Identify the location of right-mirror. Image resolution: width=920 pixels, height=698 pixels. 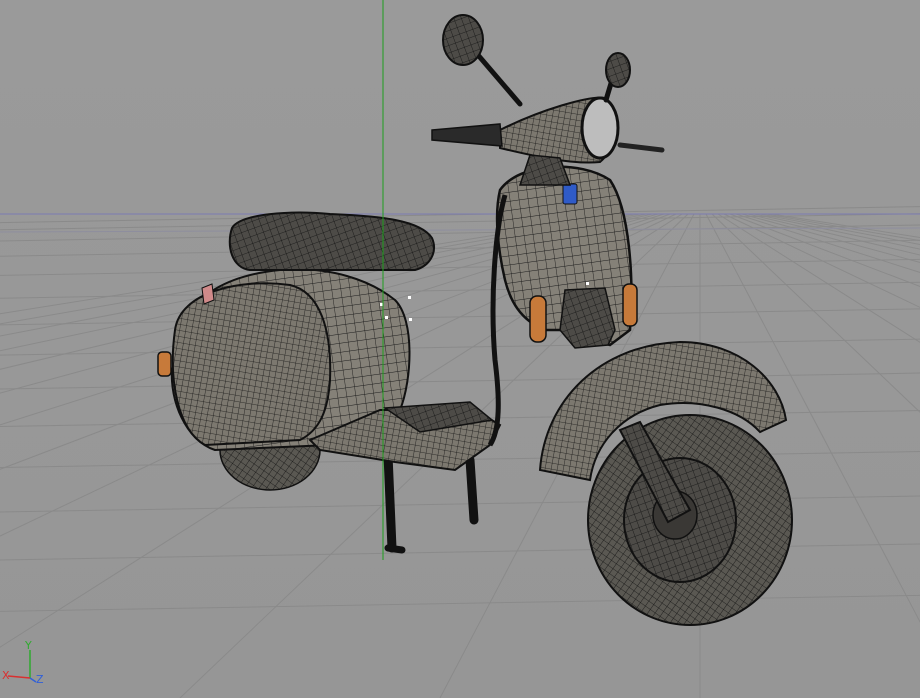
(617, 77).